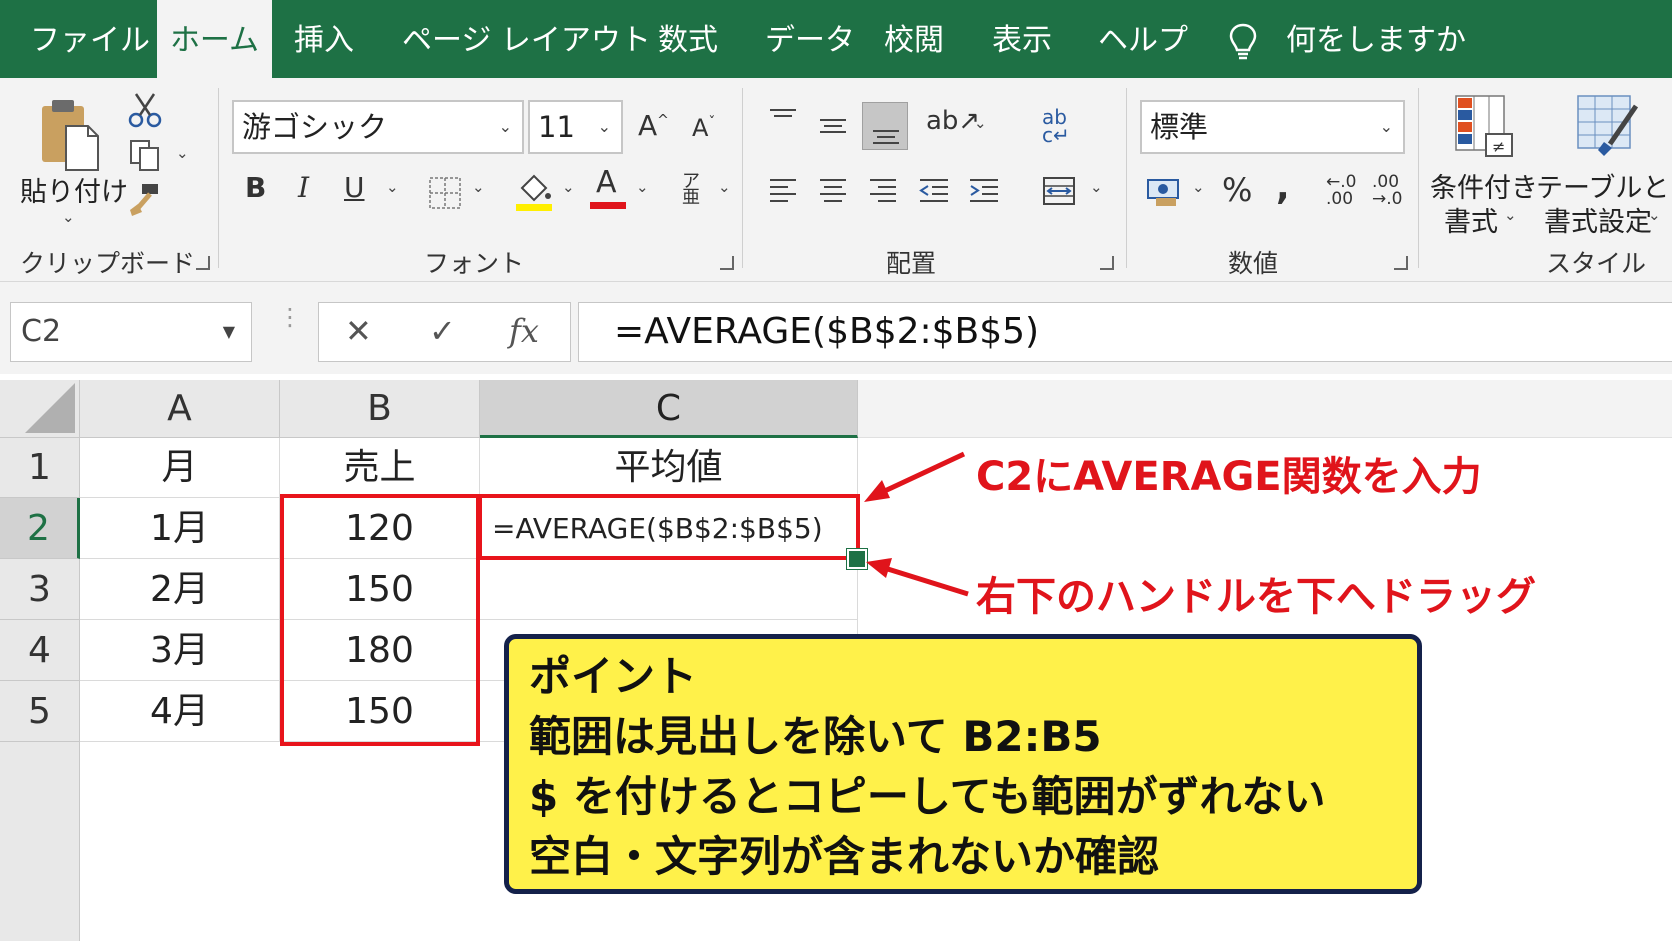  What do you see at coordinates (1596, 263) in the screenshot?
I see `styles-group-label: スタイル` at bounding box center [1596, 263].